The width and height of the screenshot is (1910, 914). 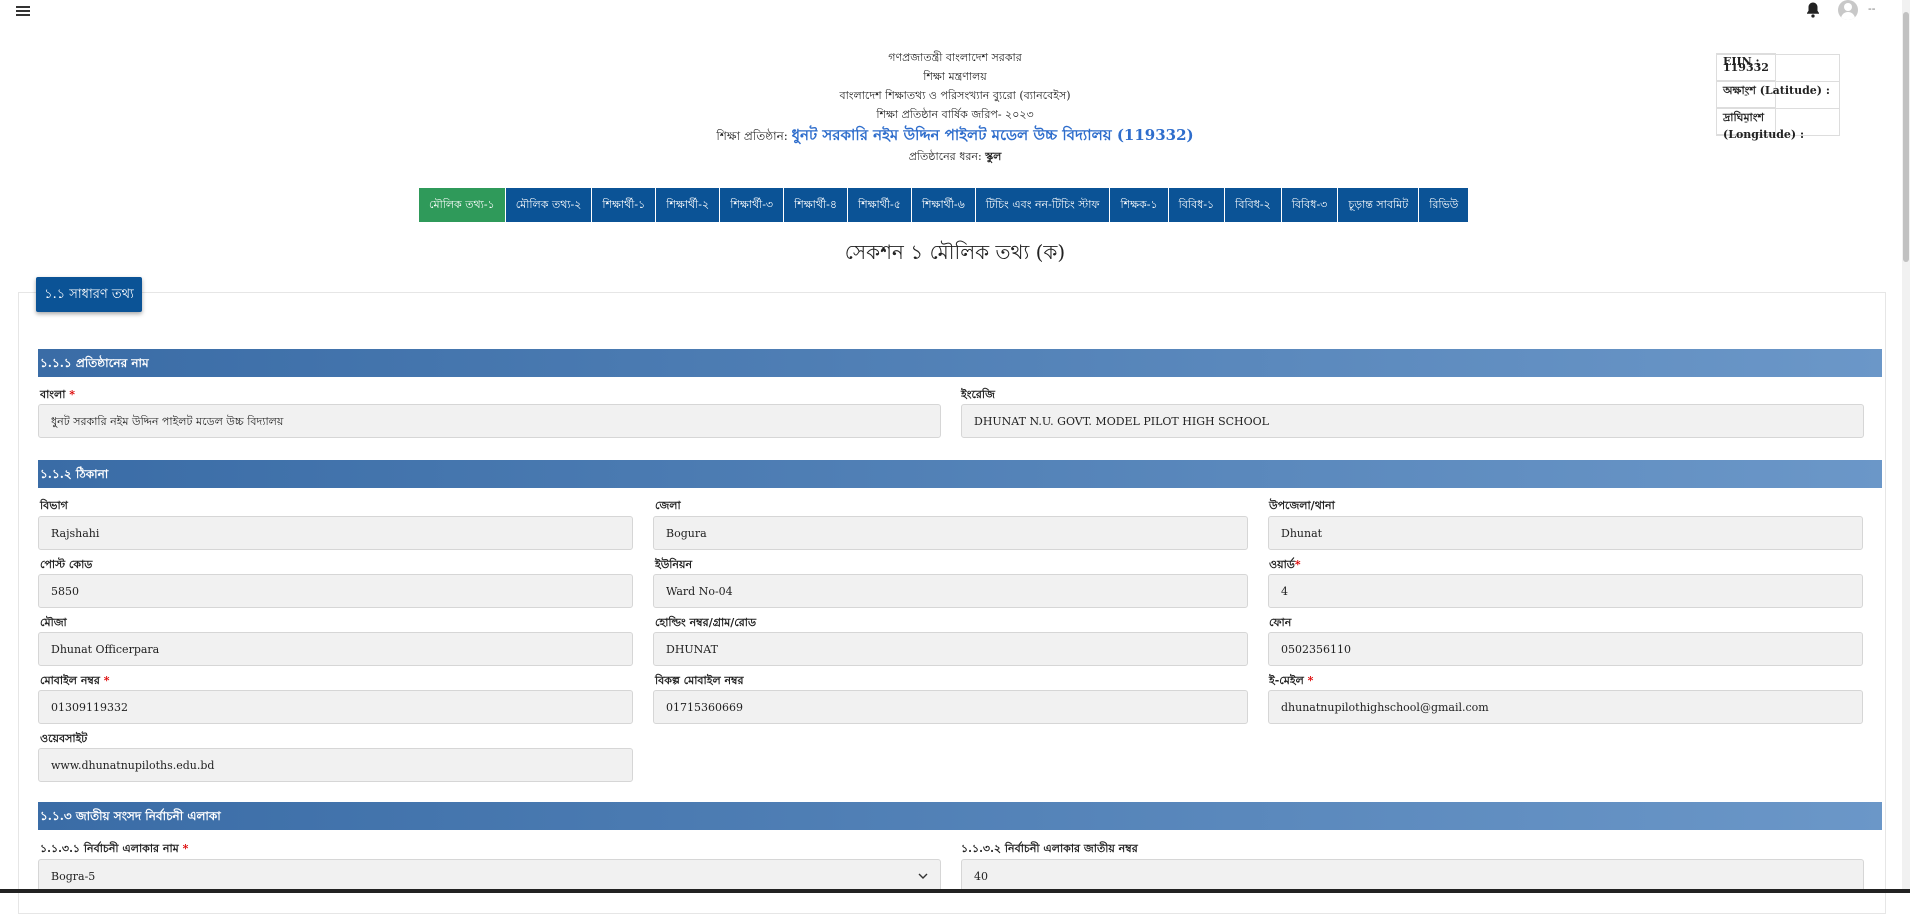 I want to click on section-title: সেকশন ১ মৌলিক তথ্য (ক), so click(x=955, y=252).